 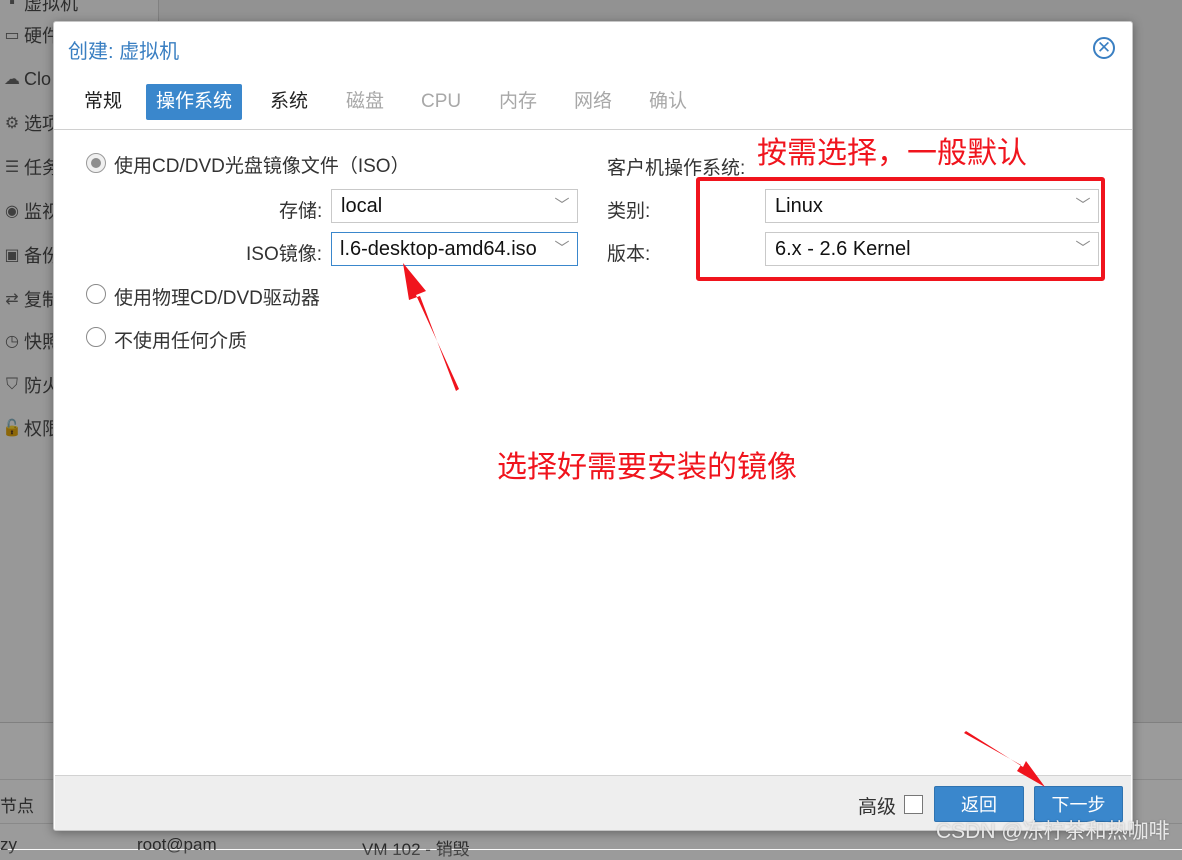 What do you see at coordinates (892, 153) in the screenshot?
I see `annotation-os-note: 按需选择，一般默认` at bounding box center [892, 153].